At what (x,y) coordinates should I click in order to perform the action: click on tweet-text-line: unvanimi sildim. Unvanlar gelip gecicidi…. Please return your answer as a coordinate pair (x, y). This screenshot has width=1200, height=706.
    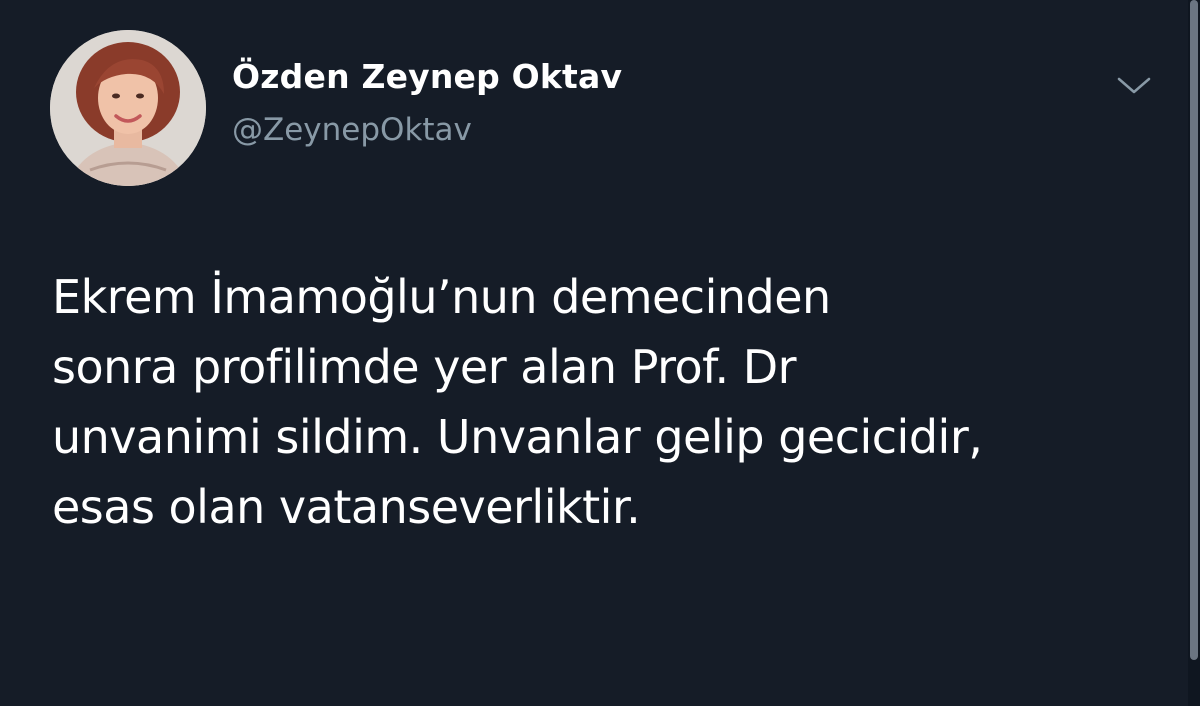
    Looking at the image, I should click on (517, 437).